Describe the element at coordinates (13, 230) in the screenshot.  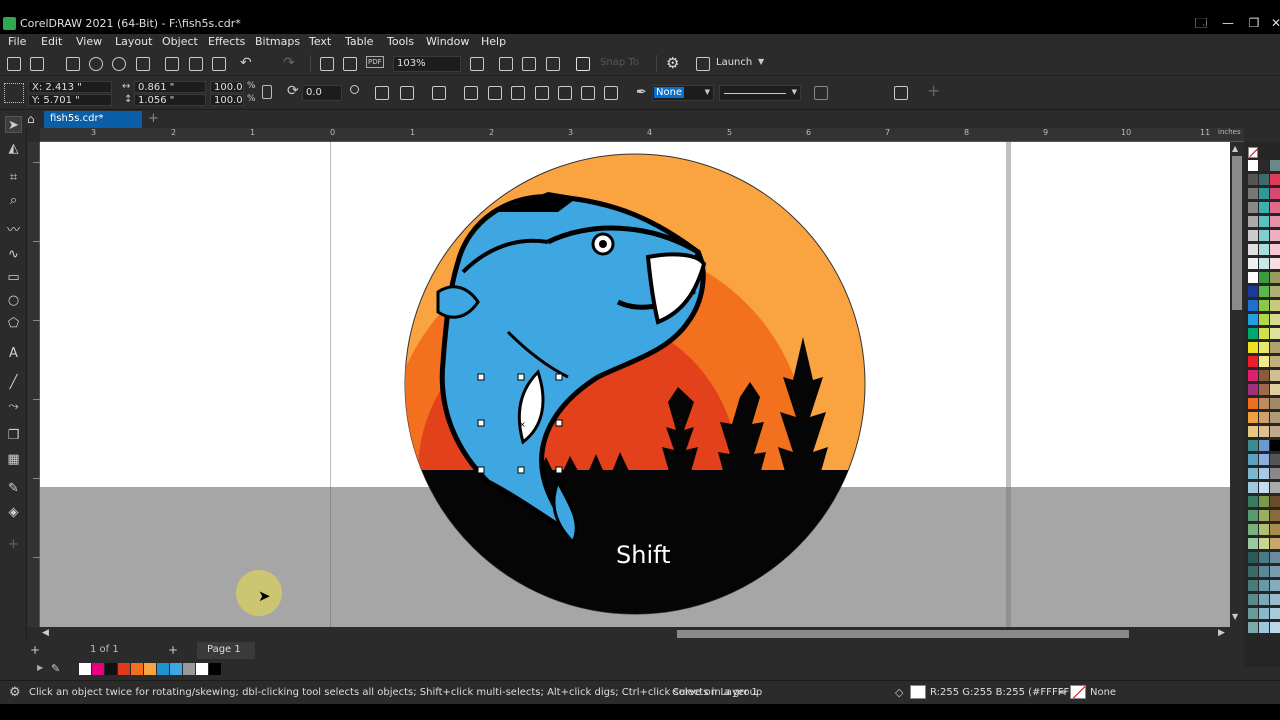
I see `freehand-tool-icon: 〰` at that location.